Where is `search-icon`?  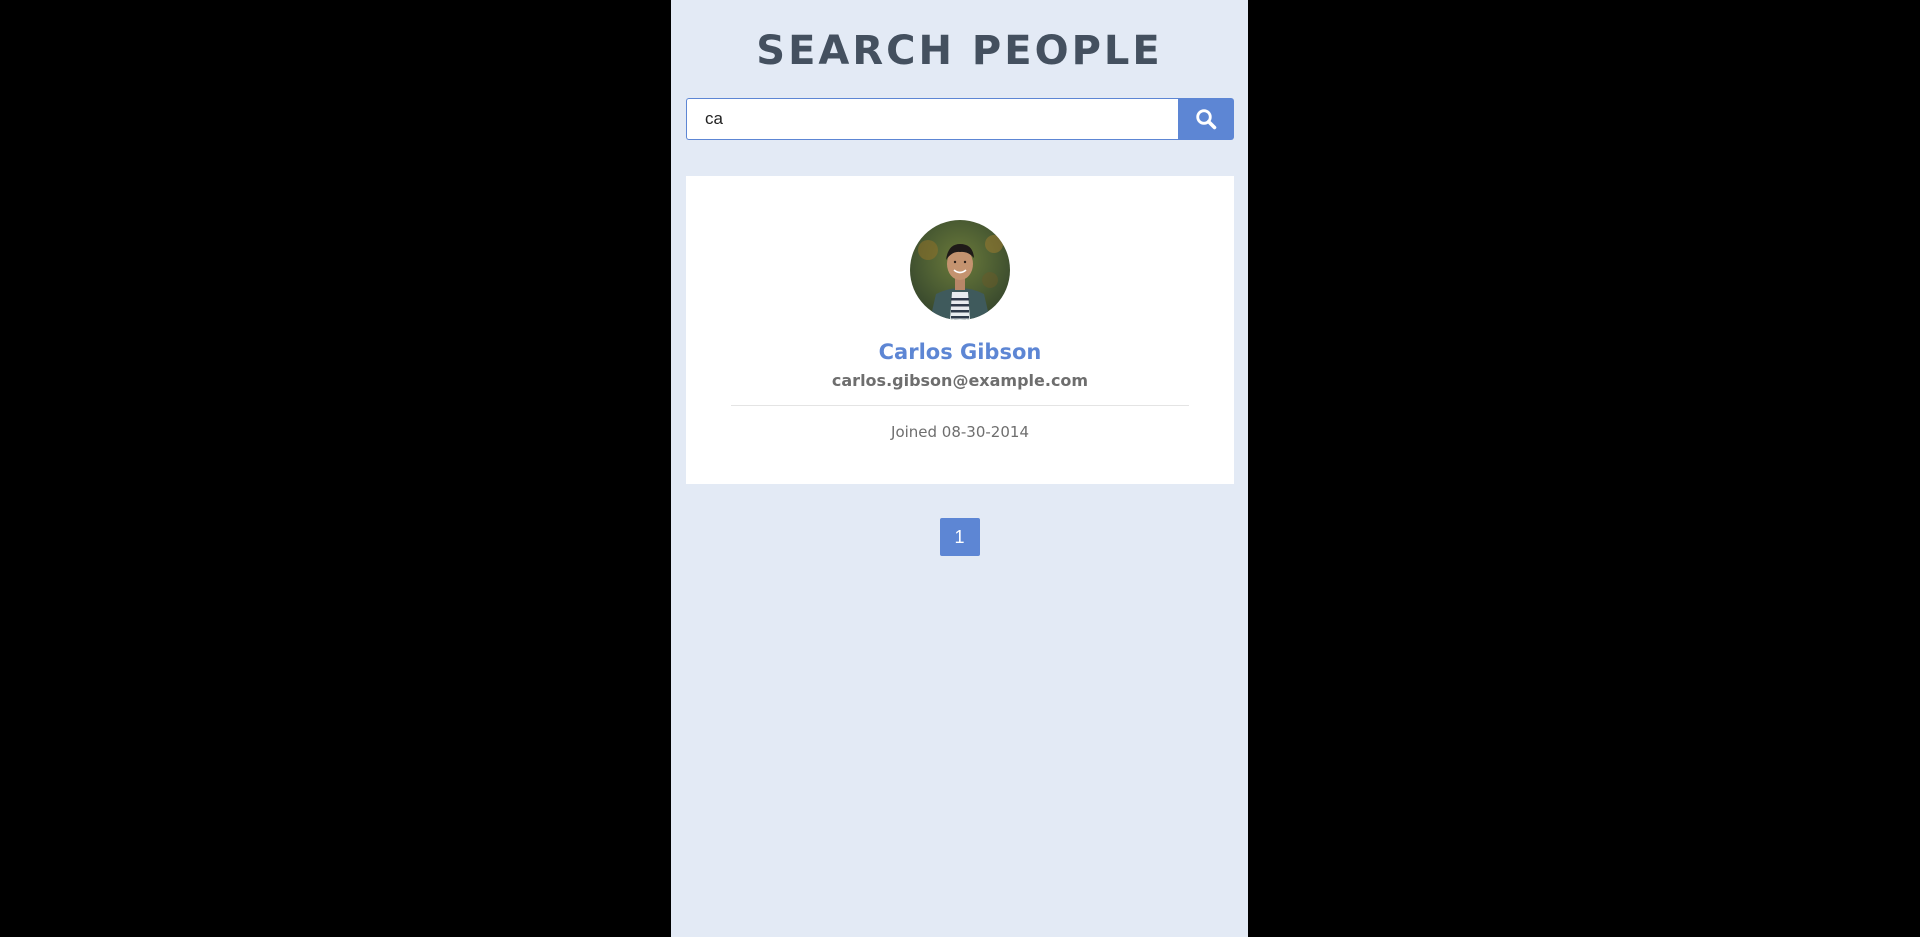
search-icon is located at coordinates (1206, 119).